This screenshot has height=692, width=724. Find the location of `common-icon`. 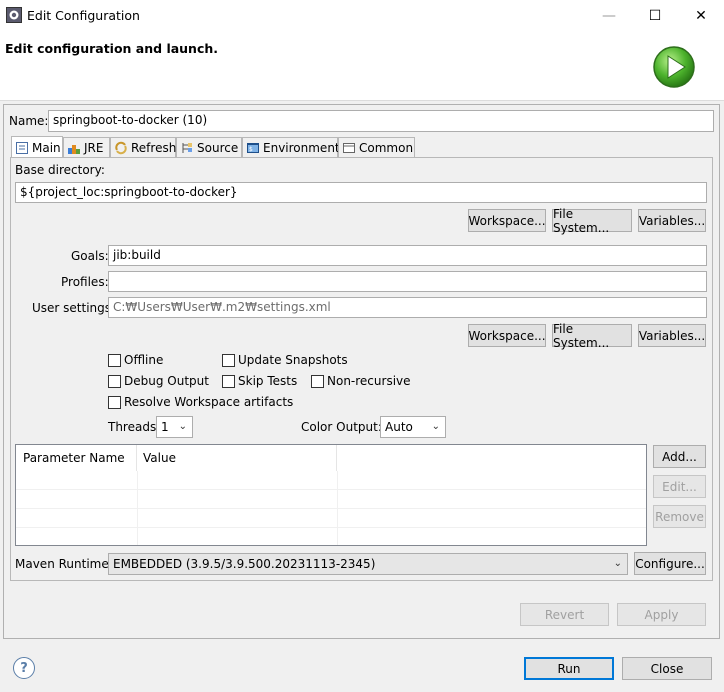

common-icon is located at coordinates (349, 148).